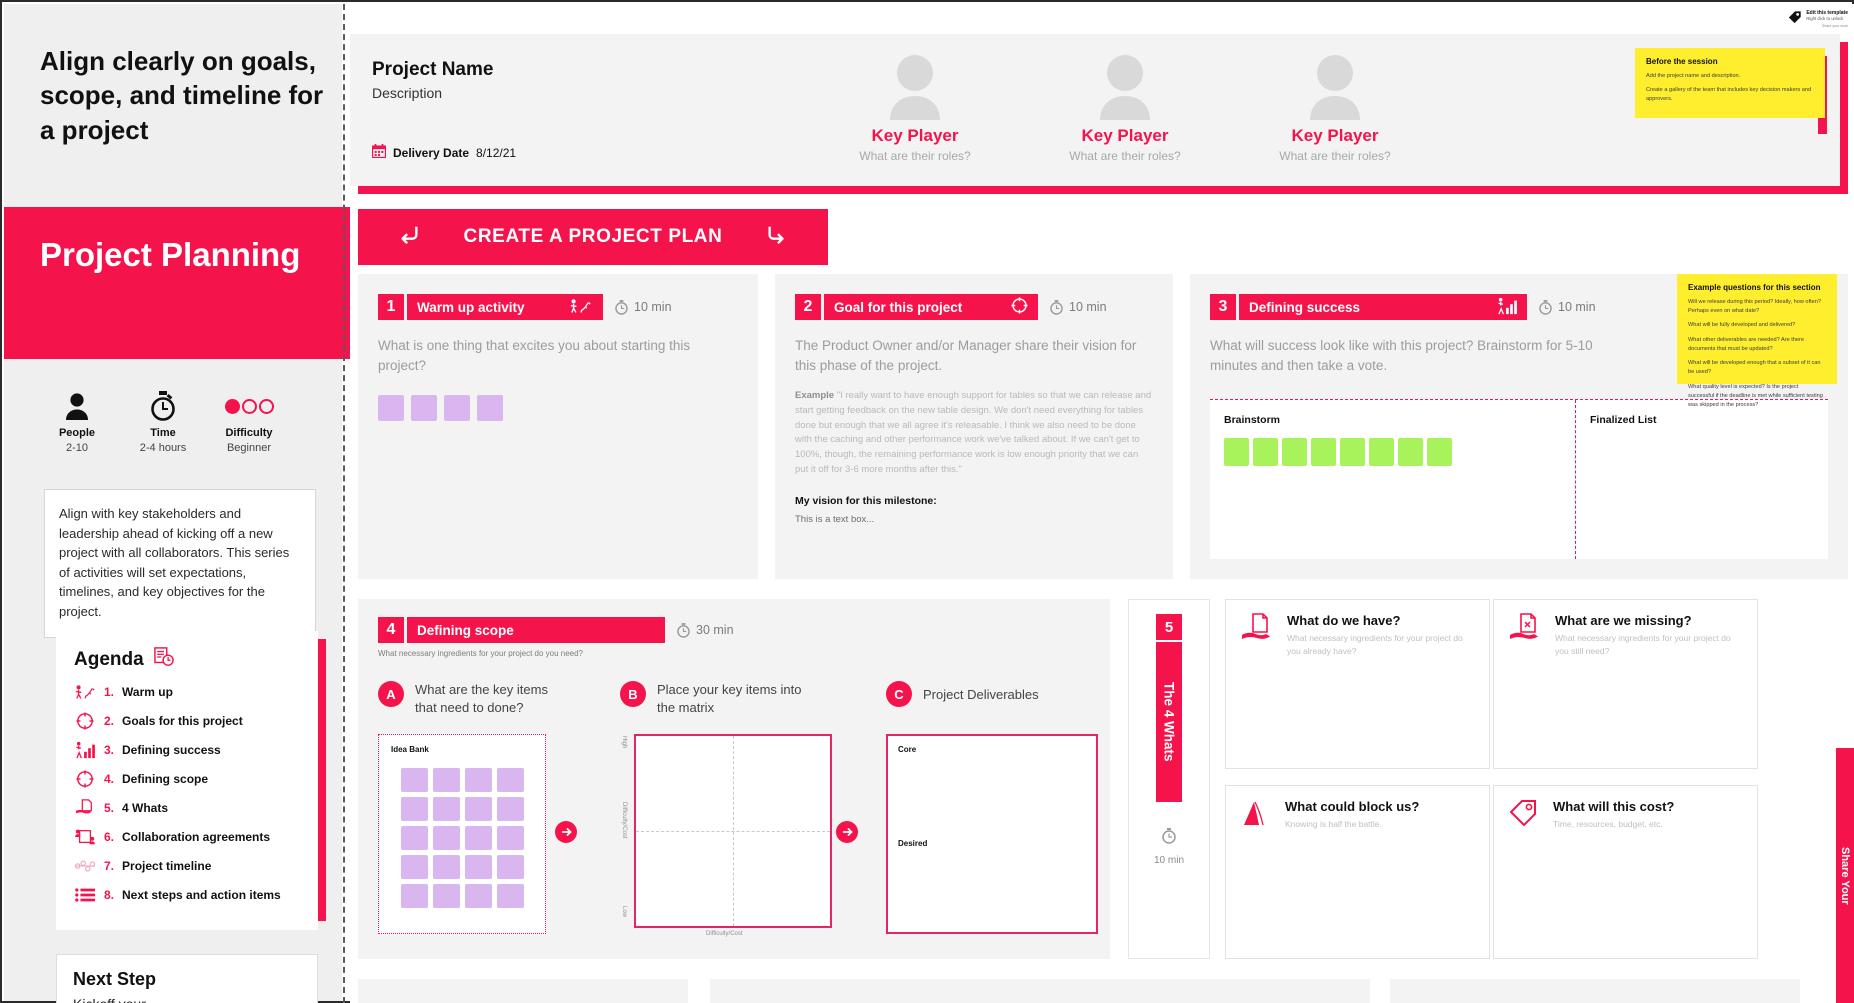 The height and width of the screenshot is (1003, 1854). Describe the element at coordinates (196, 837) in the screenshot. I see `agenda-label: Collaboration agreements` at that location.